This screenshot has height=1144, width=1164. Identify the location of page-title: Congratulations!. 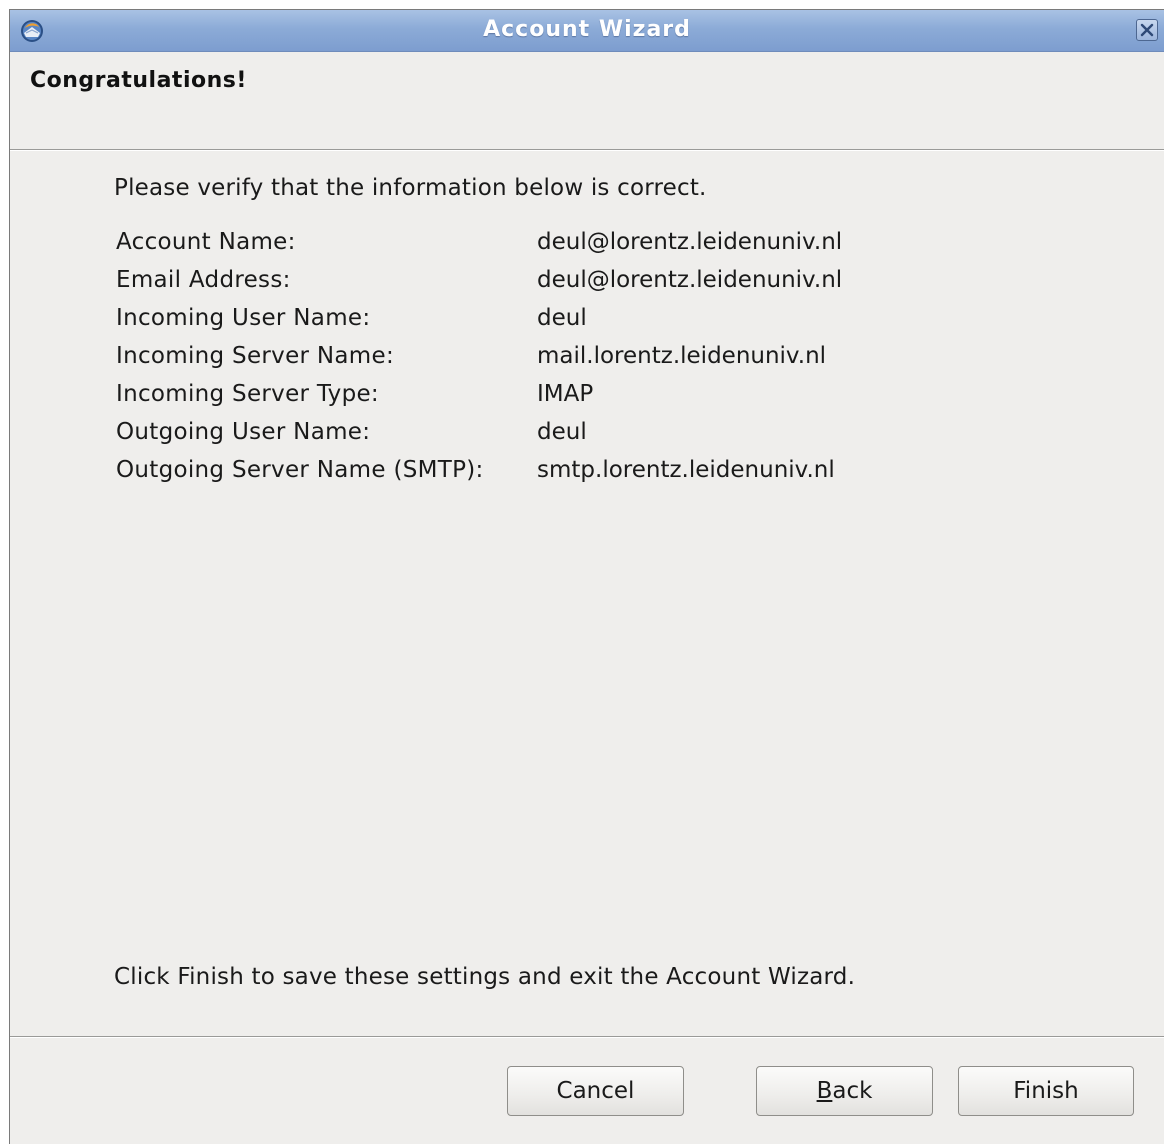
(138, 80).